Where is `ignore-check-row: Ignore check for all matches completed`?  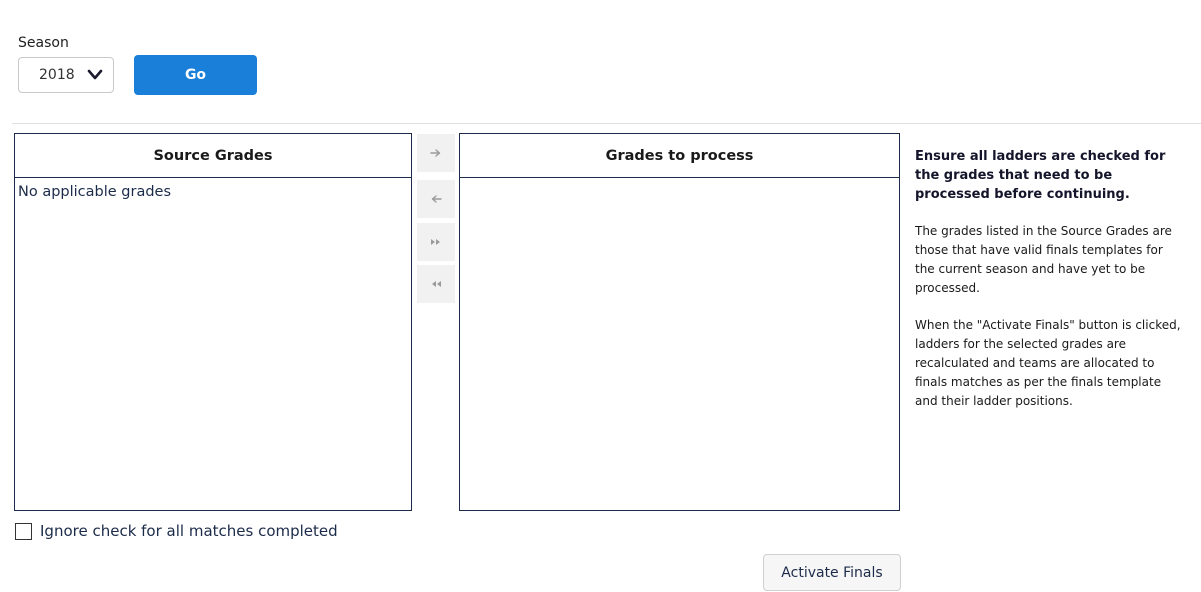 ignore-check-row: Ignore check for all matches completed is located at coordinates (176, 531).